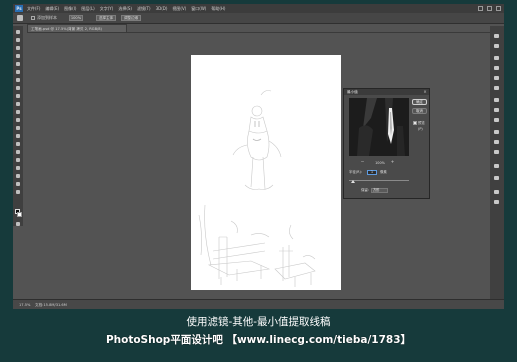  What do you see at coordinates (18, 184) in the screenshot?
I see `zoom-tool-icon` at bounding box center [18, 184].